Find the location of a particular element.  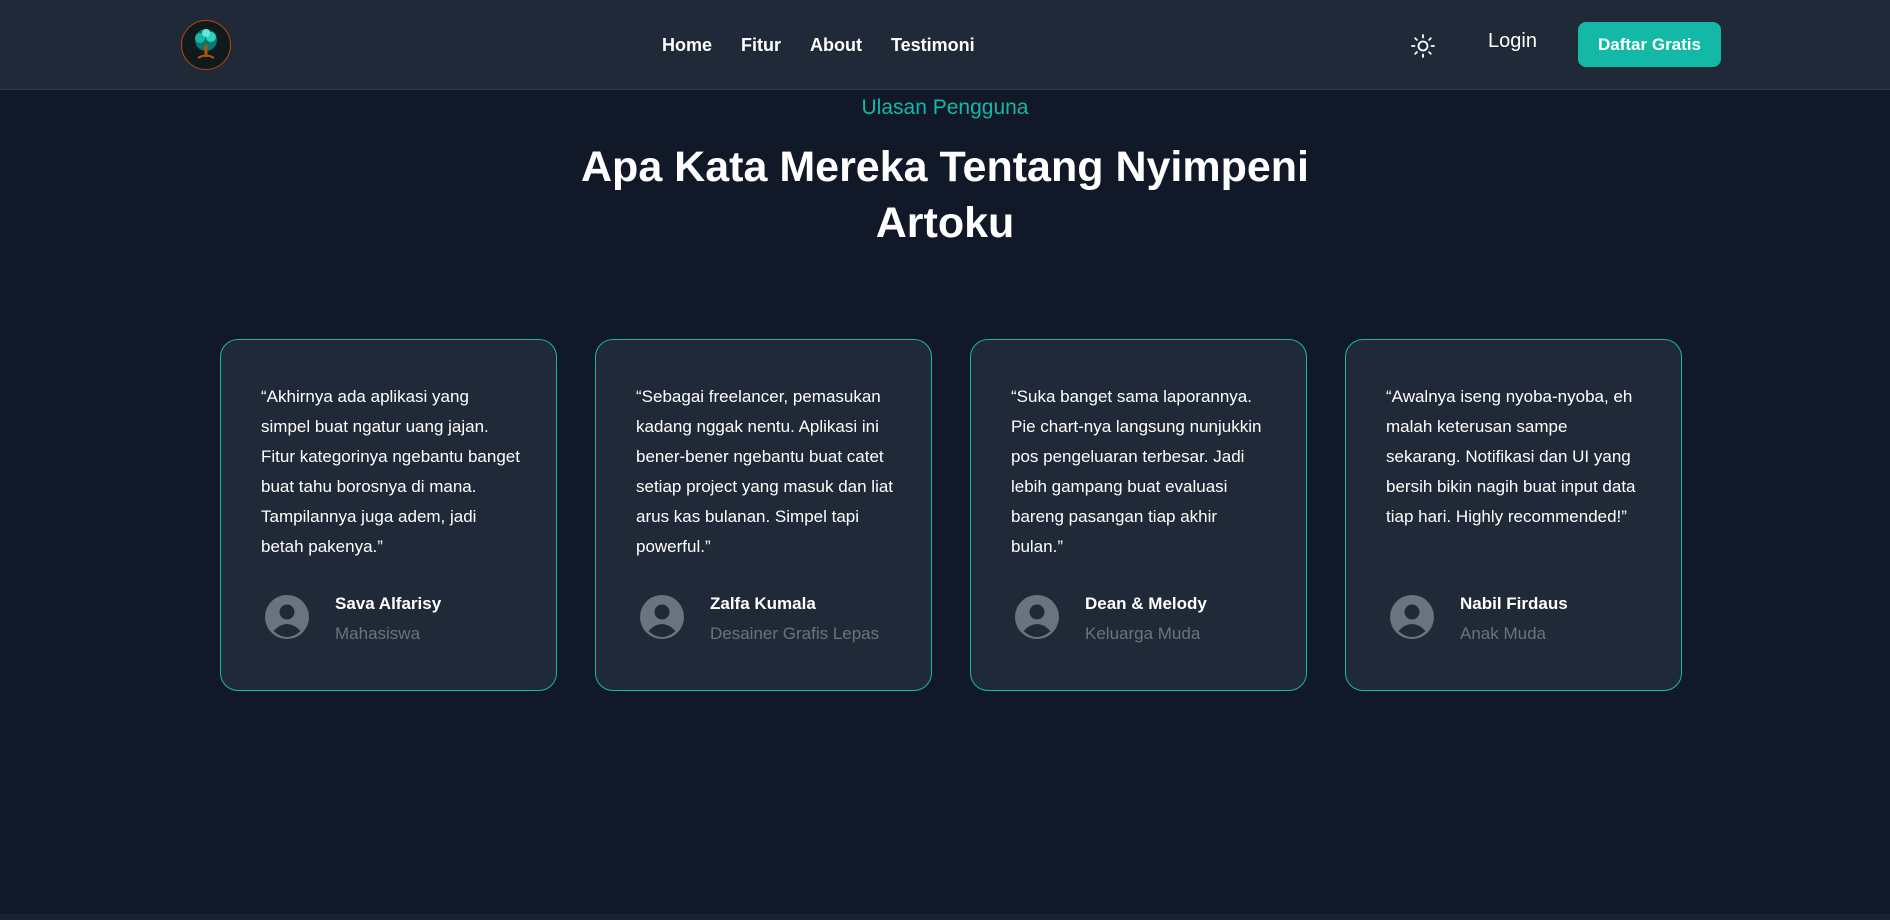

author-name: Nabil Firdaus is located at coordinates (1514, 603).